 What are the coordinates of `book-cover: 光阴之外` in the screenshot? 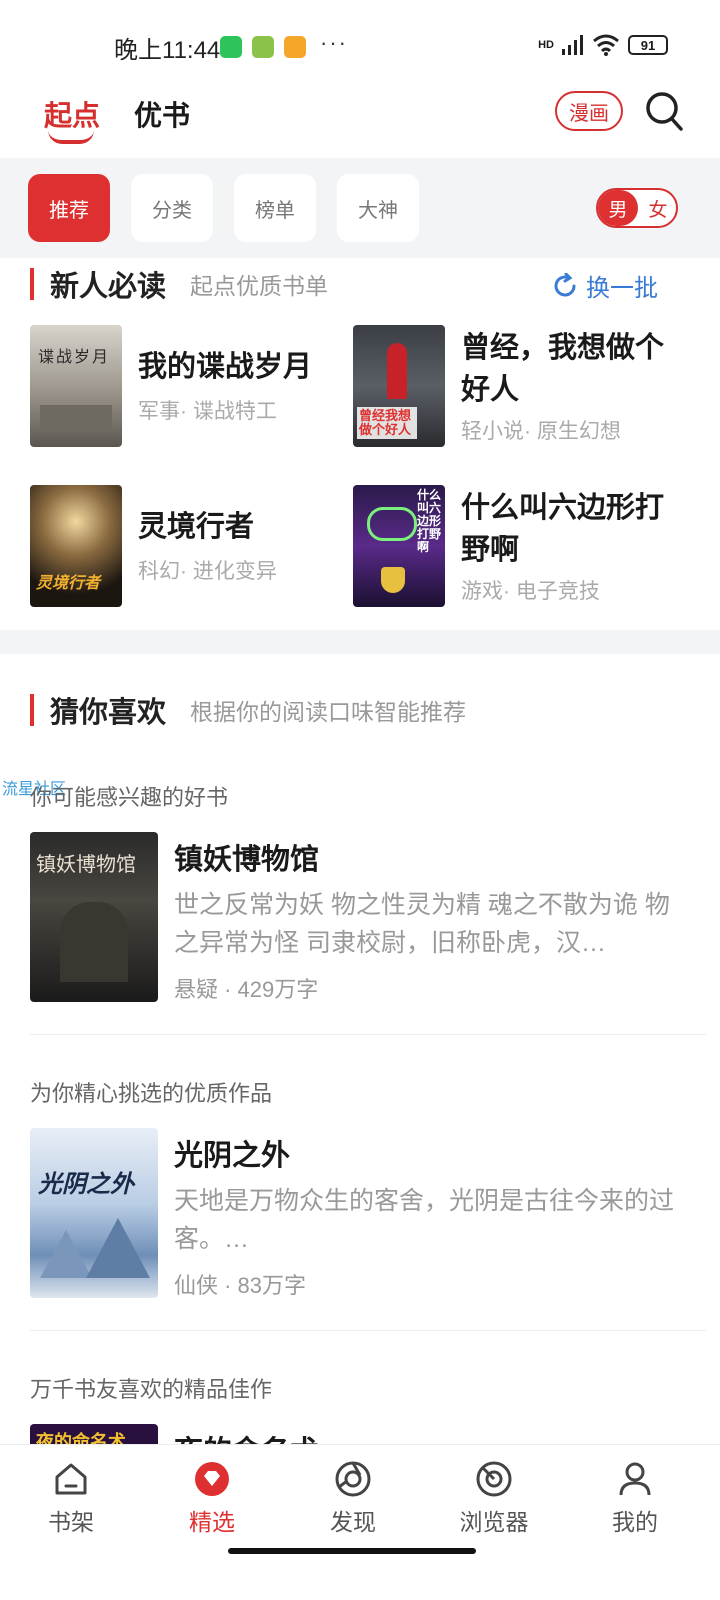 It's located at (94, 1213).